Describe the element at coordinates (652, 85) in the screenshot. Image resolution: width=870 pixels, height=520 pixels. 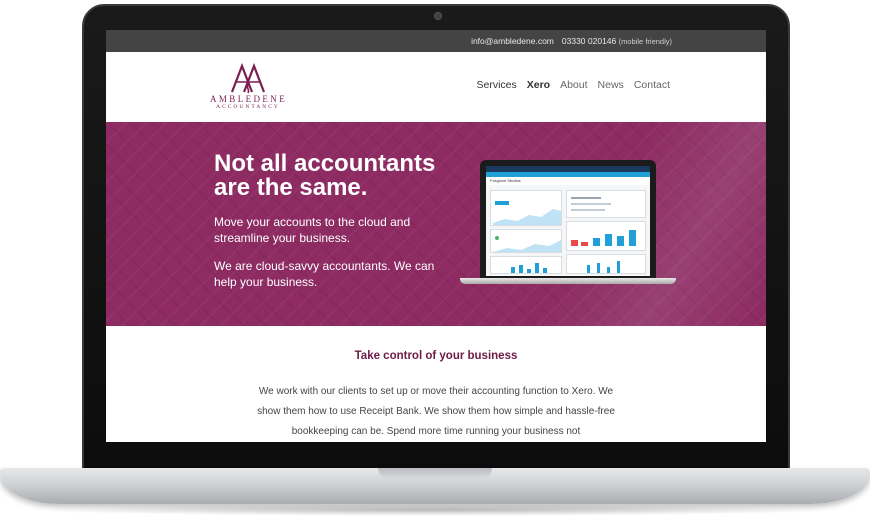
I see `nav-contact: Contact` at that location.